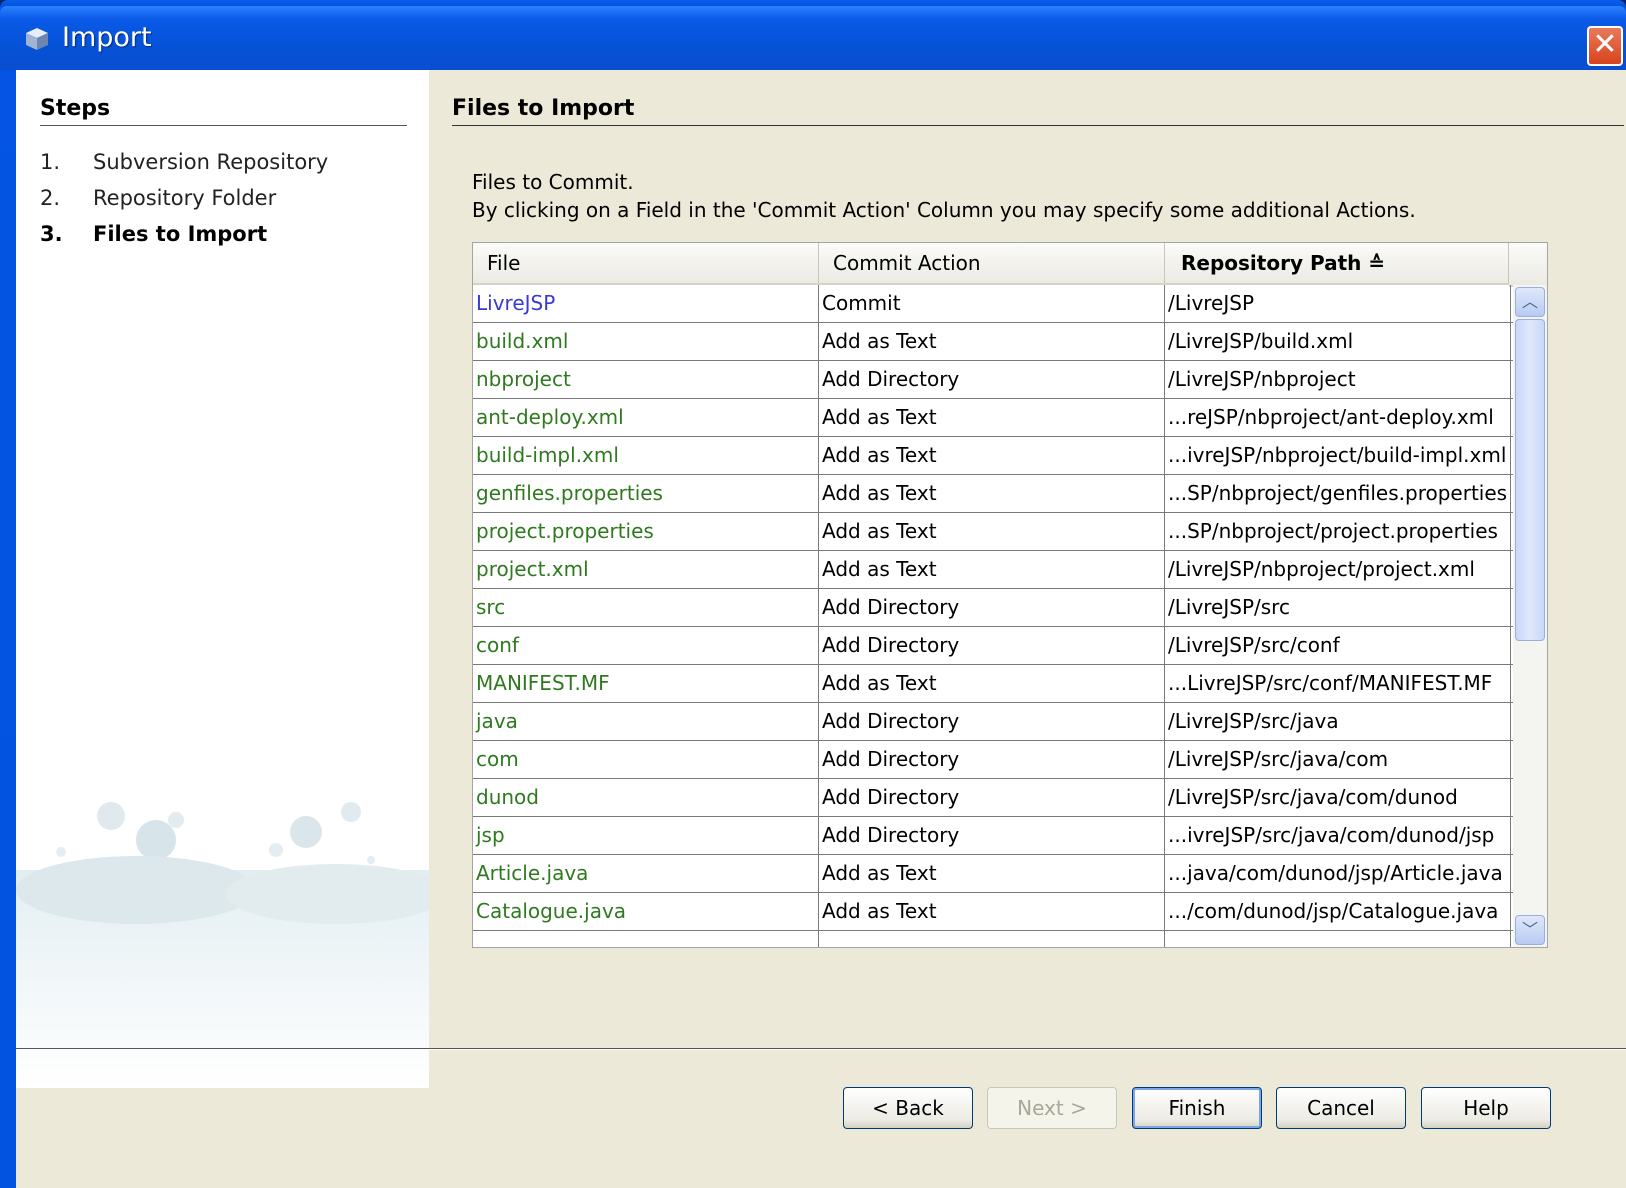  I want to click on step-label: Repository Folder, so click(185, 198).